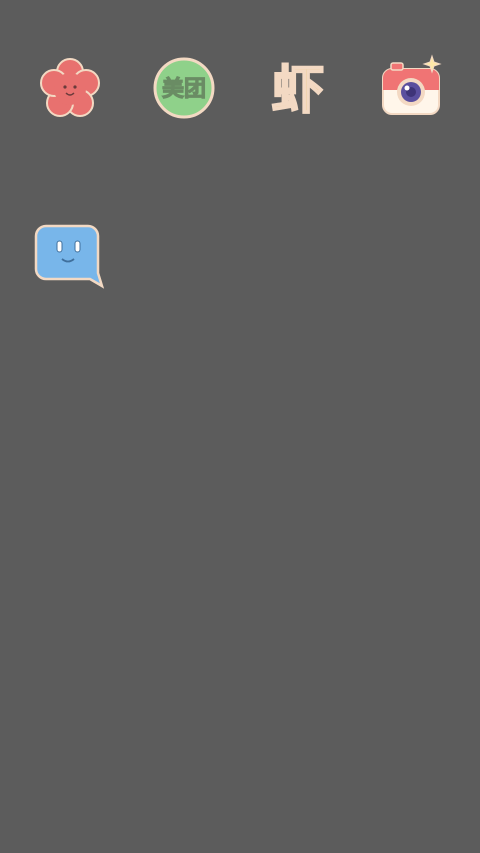 Image resolution: width=480 pixels, height=853 pixels. I want to click on meituan-icon: 美团, so click(184, 88).